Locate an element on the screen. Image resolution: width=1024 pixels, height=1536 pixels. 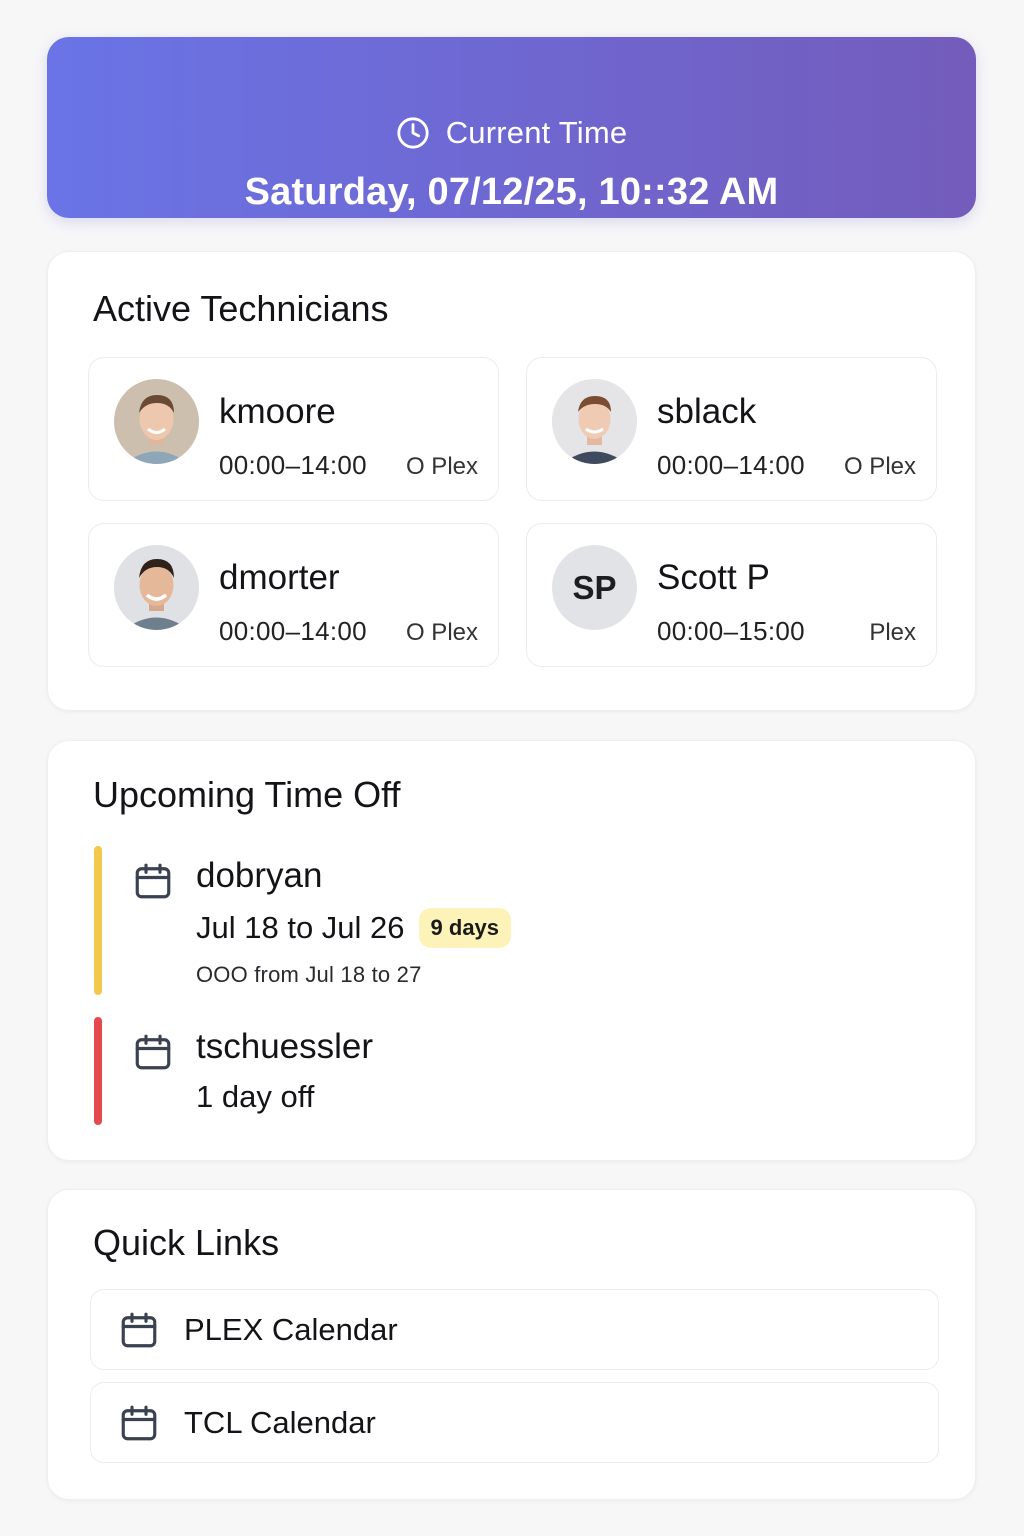
time-off-range: 1 day off is located at coordinates (255, 1096).